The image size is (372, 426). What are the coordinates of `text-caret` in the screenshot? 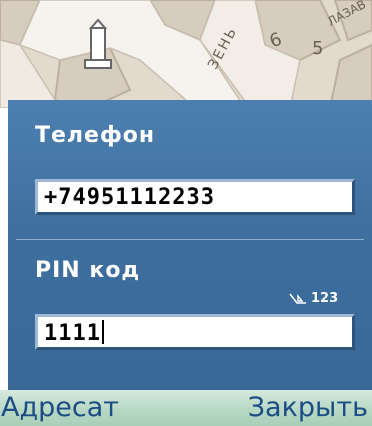 It's located at (102, 332).